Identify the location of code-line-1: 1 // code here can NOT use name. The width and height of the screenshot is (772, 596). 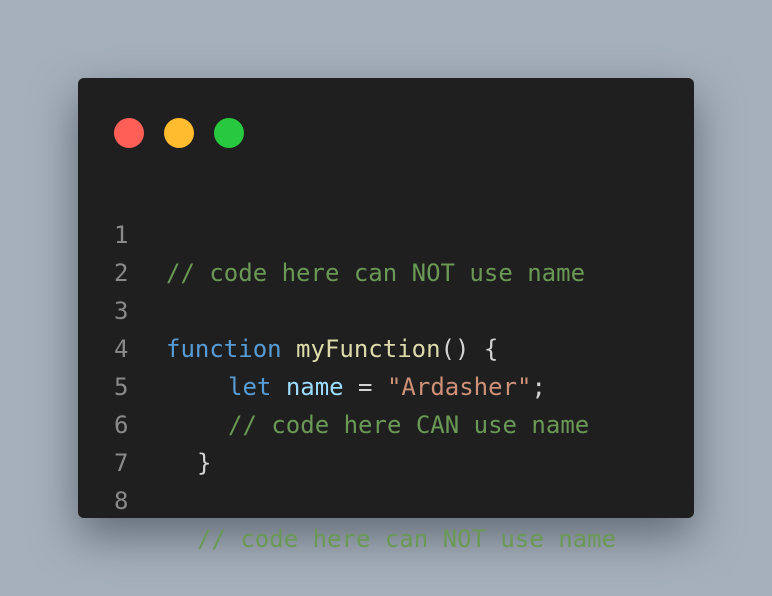
(386, 232).